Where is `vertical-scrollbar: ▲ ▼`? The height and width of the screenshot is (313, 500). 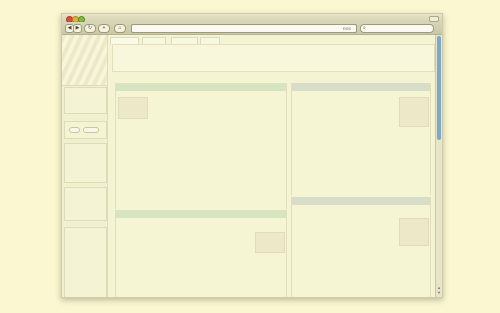
vertical-scrollbar: ▲ ▼ is located at coordinates (438, 166).